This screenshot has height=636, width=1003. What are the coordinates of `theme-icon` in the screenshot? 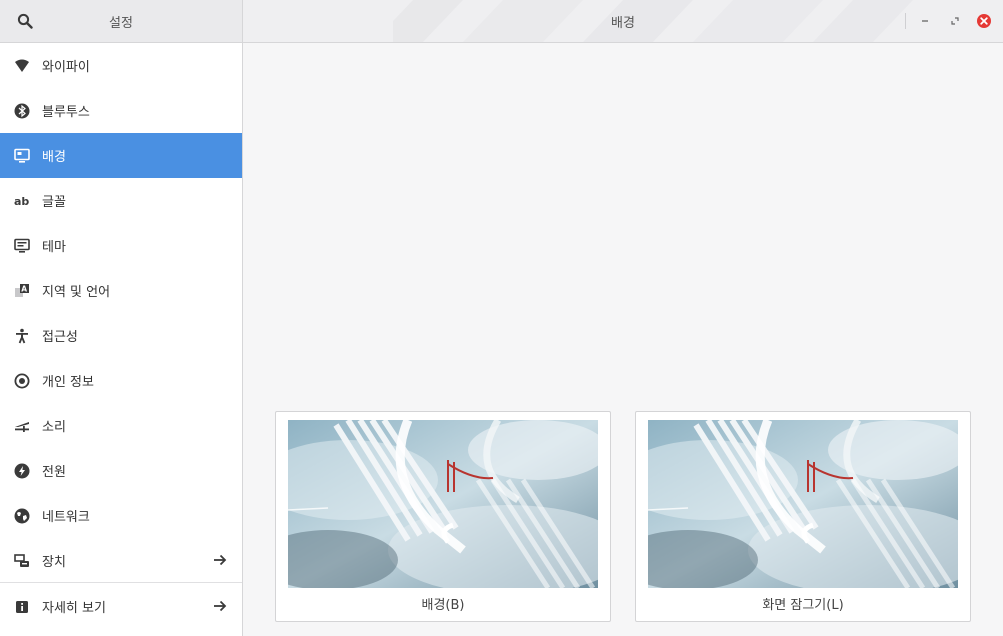 It's located at (22, 246).